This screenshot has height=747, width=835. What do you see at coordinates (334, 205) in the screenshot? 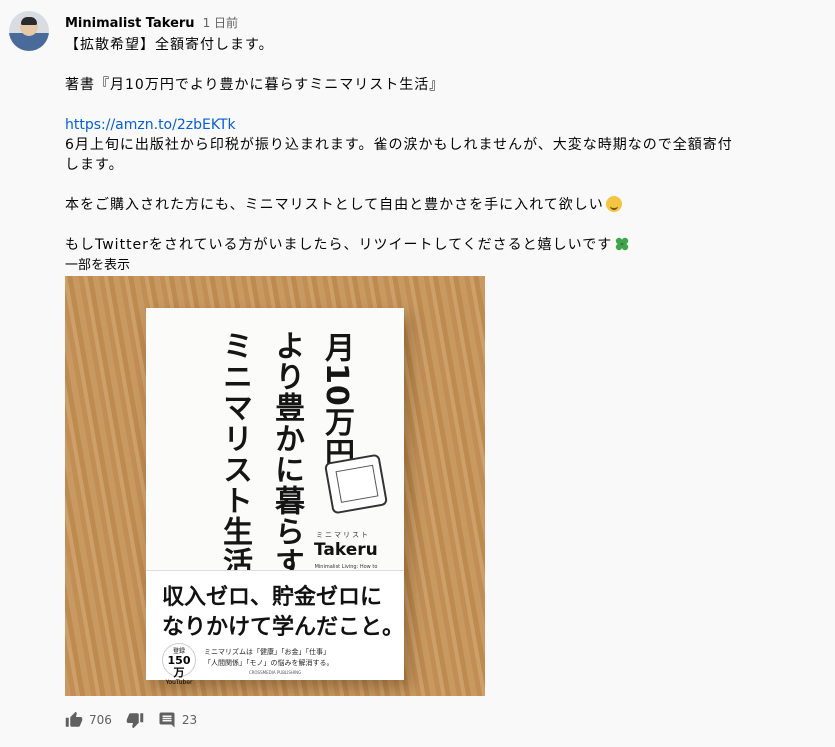
I see `post-line: 本をご購入された方にも、ミニマリストとして自由と豊かさを手に入れて欲しい` at bounding box center [334, 205].